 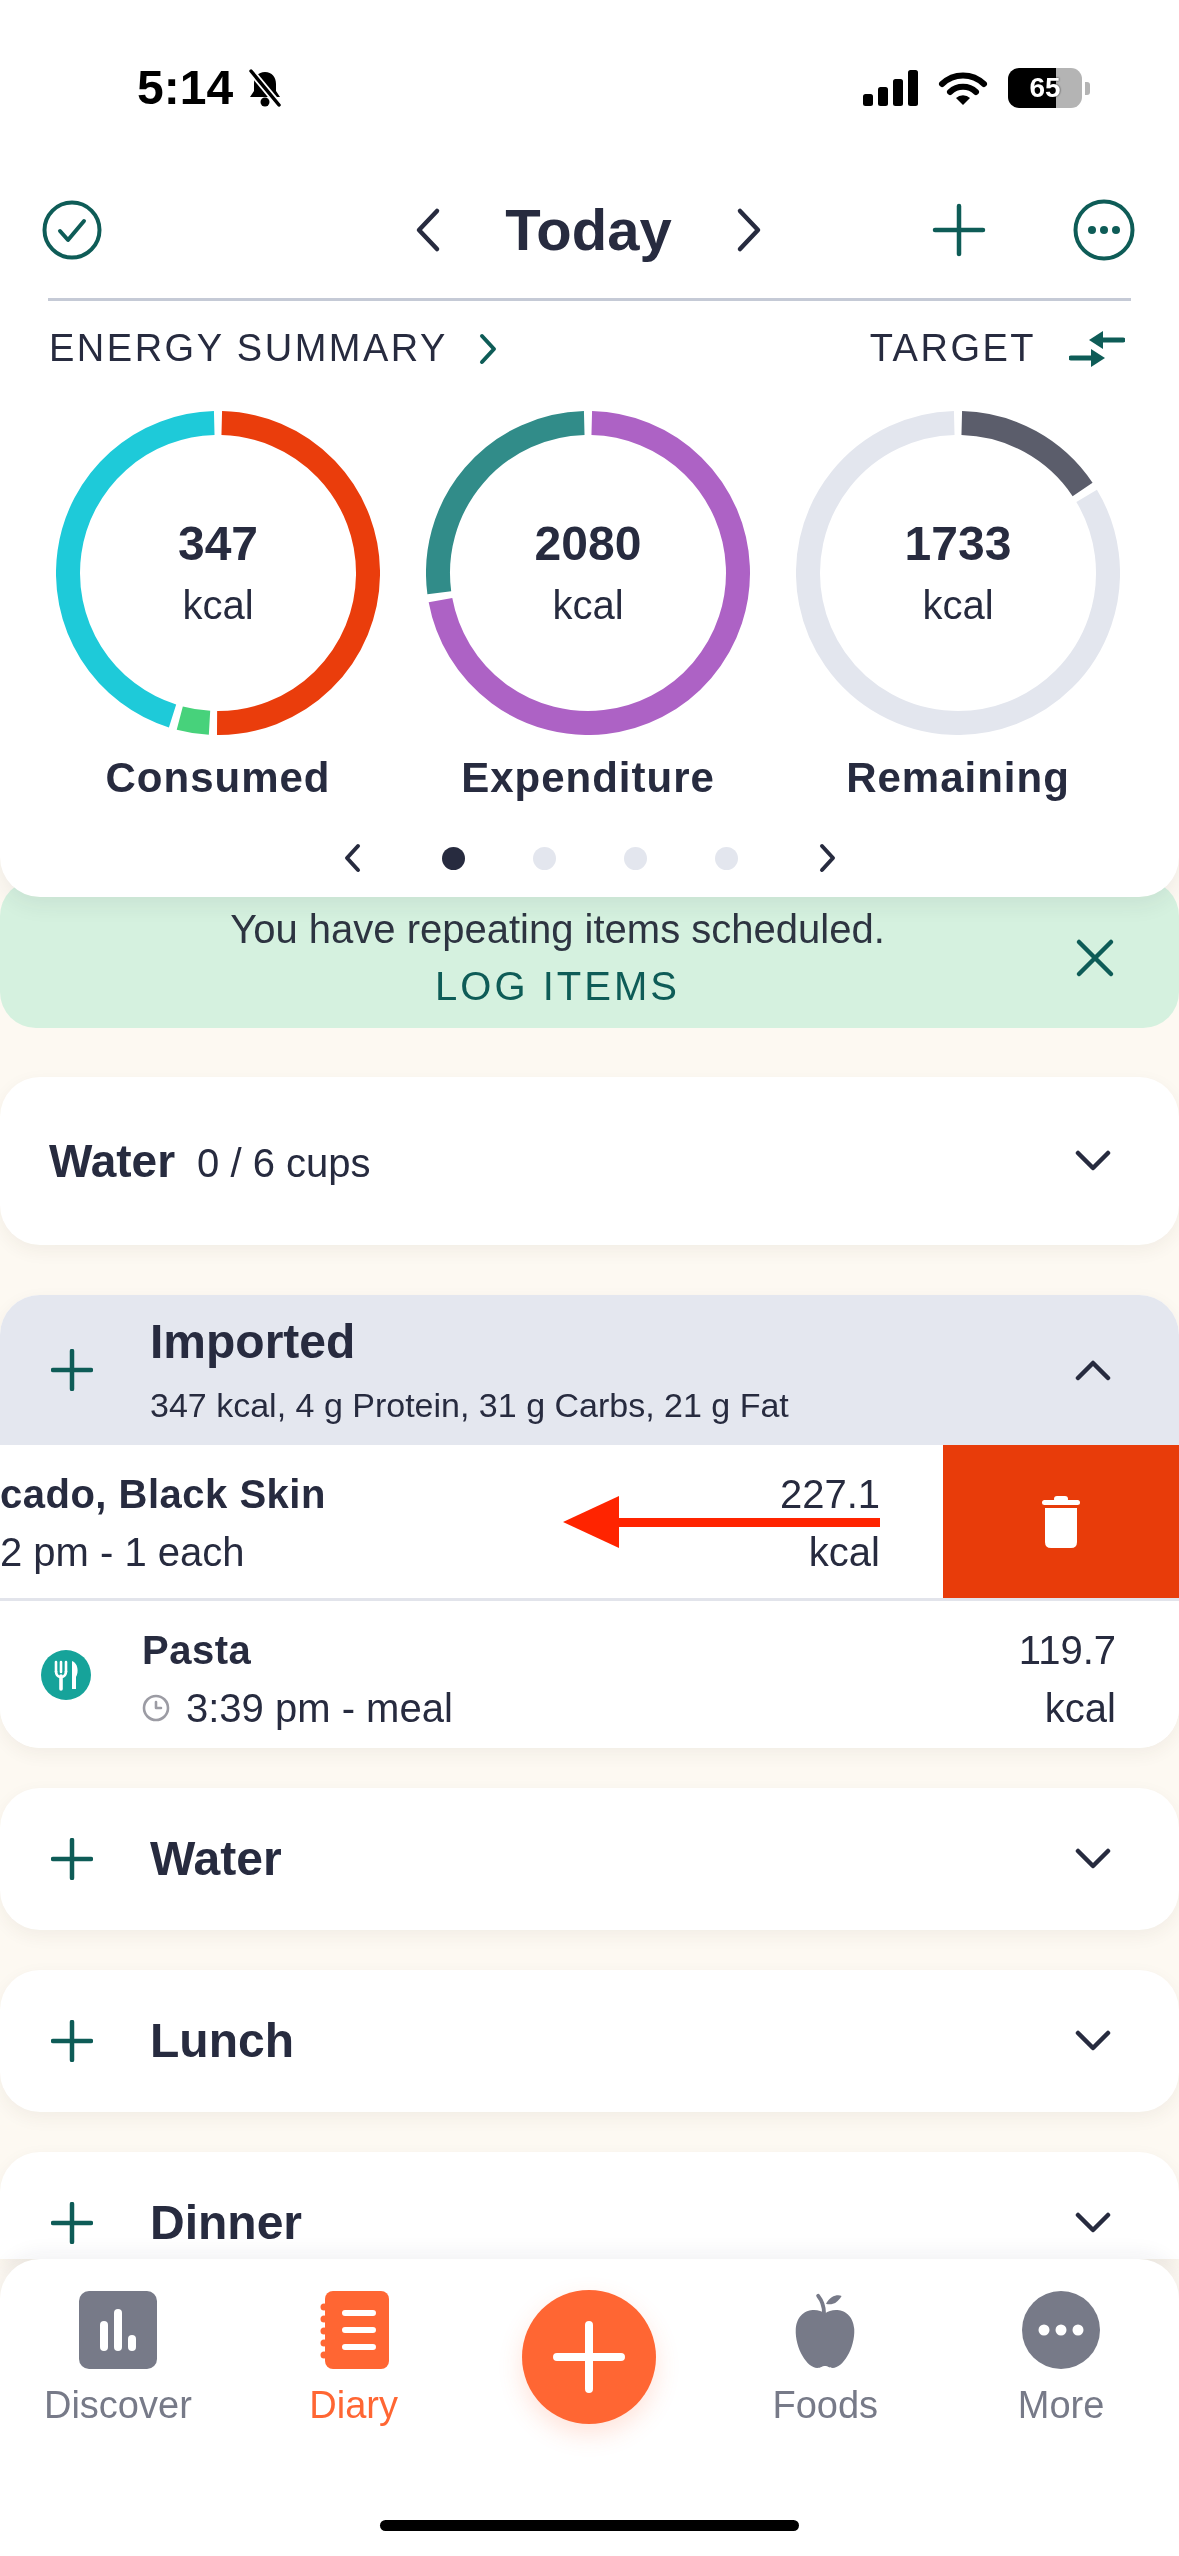 What do you see at coordinates (952, 349) in the screenshot?
I see `target-label: TARGET` at bounding box center [952, 349].